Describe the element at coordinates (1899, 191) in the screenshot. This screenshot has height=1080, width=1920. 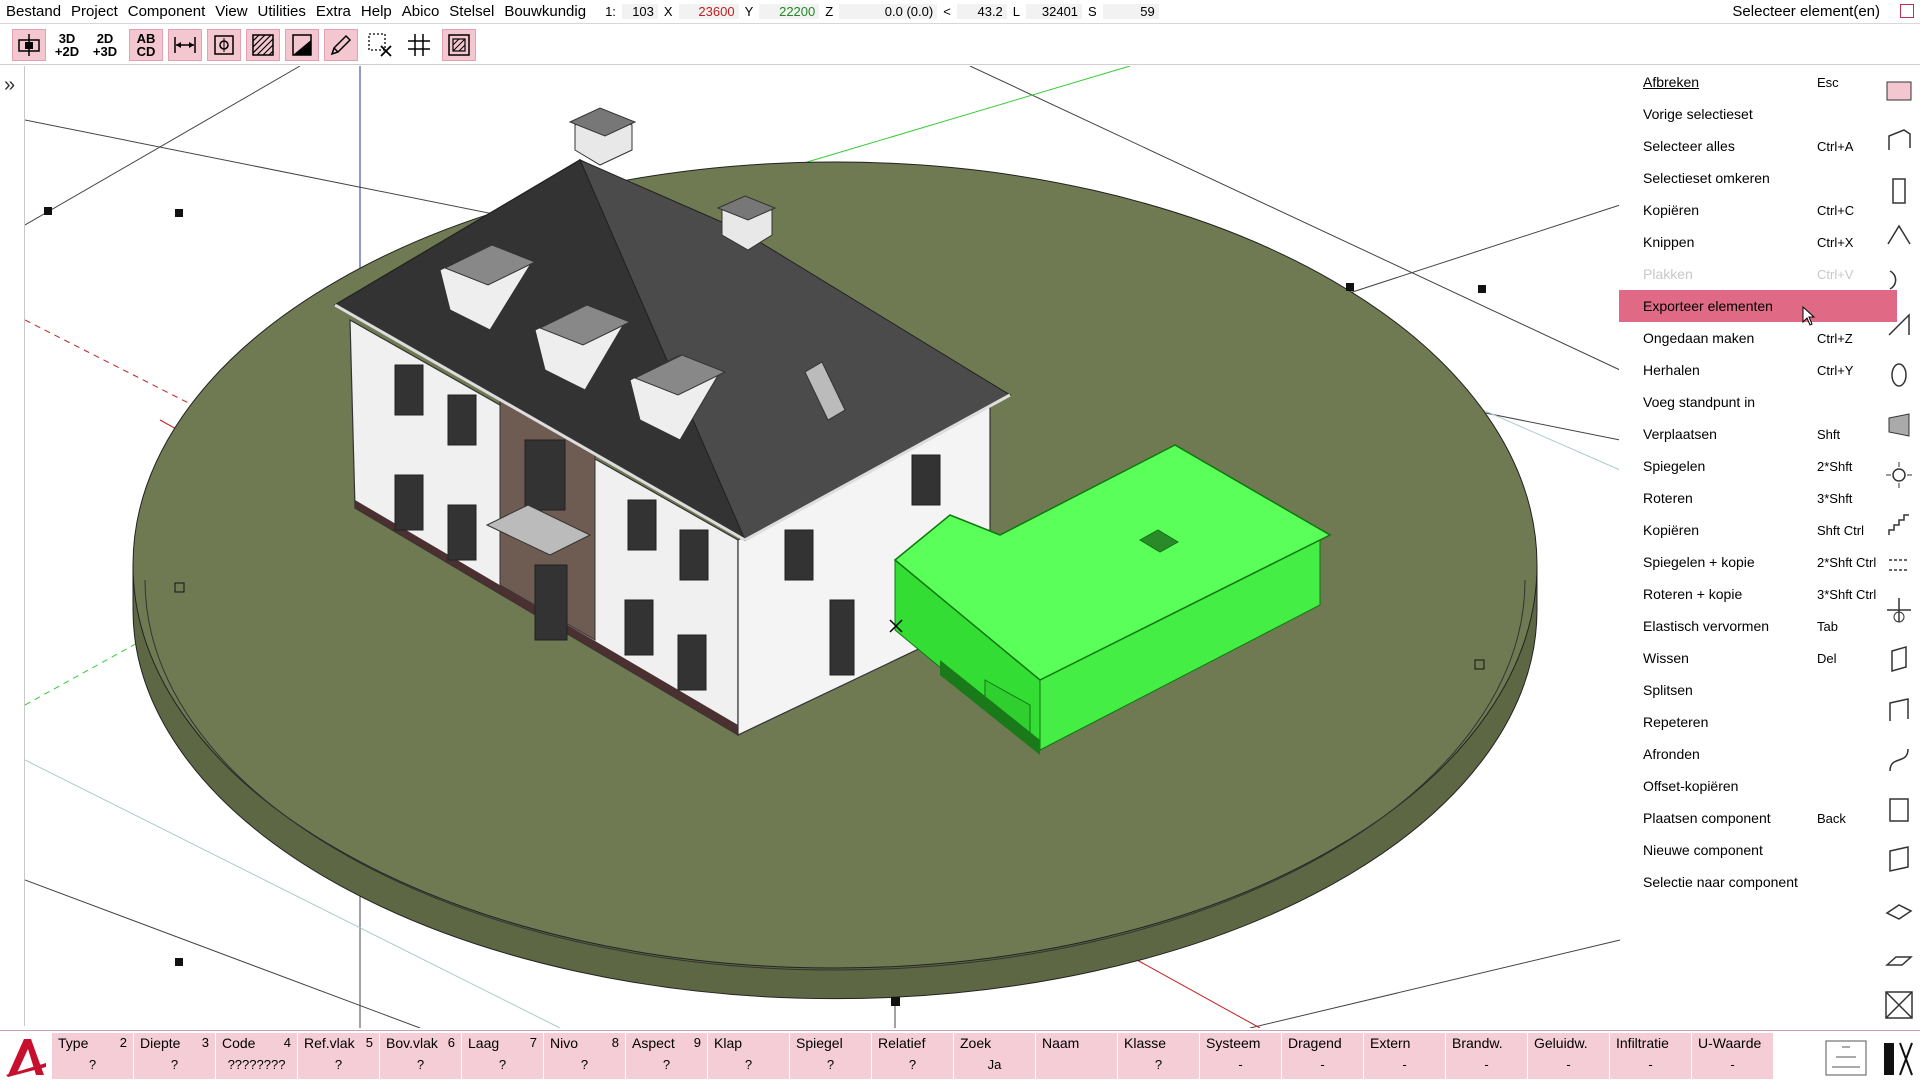
I see `column-tool-button` at that location.